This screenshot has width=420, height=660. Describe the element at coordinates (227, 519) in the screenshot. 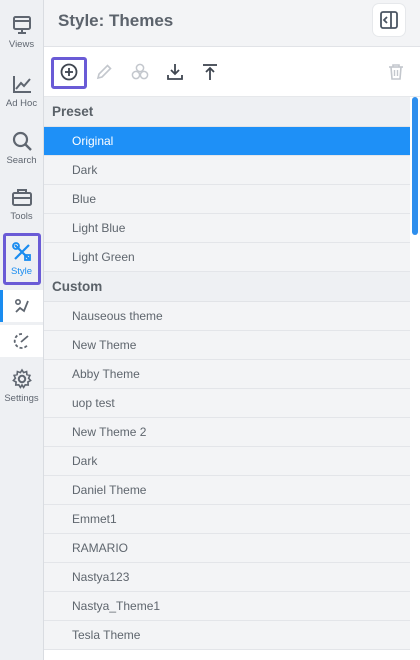

I see `theme-item: Emmet1` at that location.